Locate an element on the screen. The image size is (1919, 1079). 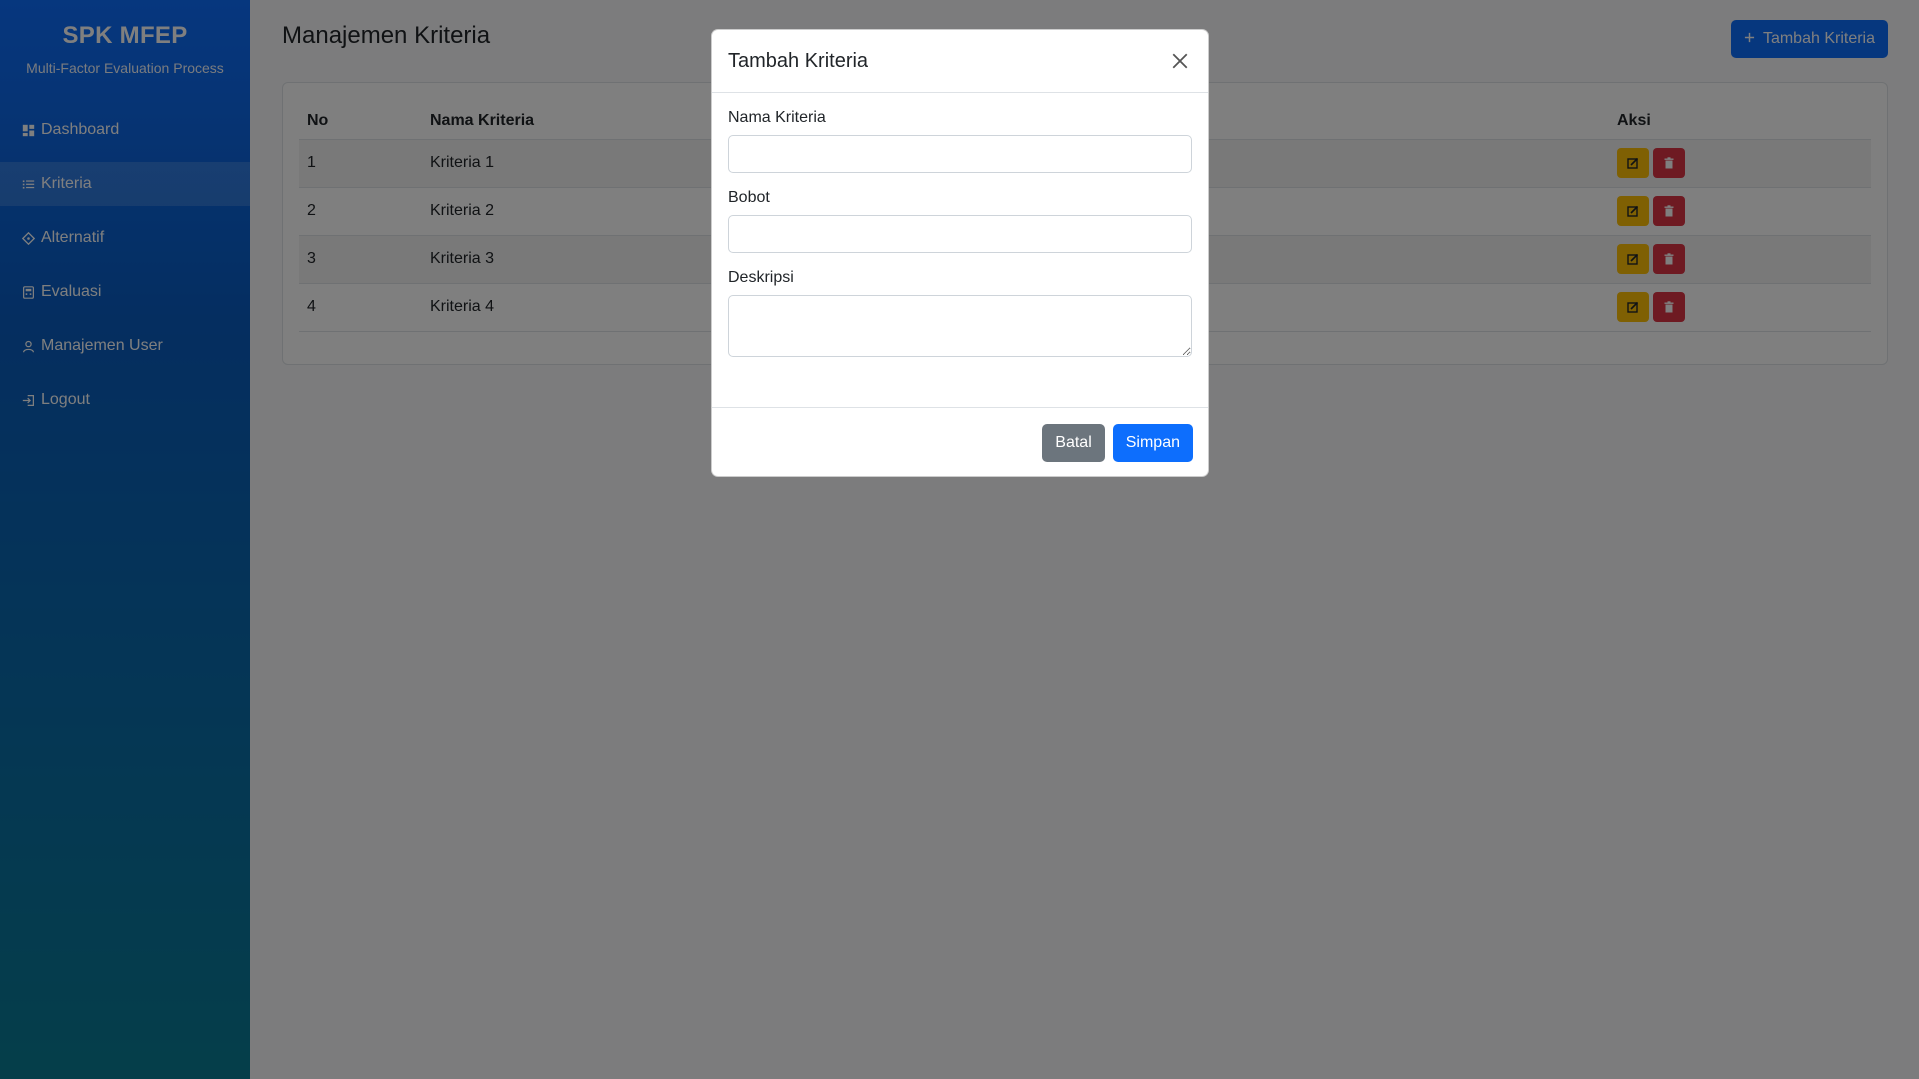
deskripsi-label: Deskripsi is located at coordinates (761, 277).